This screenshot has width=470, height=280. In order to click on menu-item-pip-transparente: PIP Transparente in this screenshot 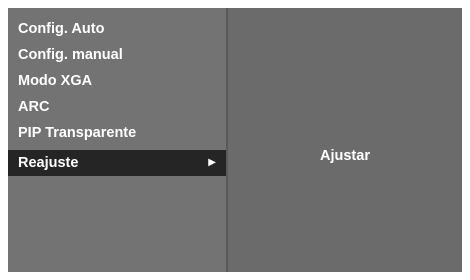, I will do `click(117, 133)`.